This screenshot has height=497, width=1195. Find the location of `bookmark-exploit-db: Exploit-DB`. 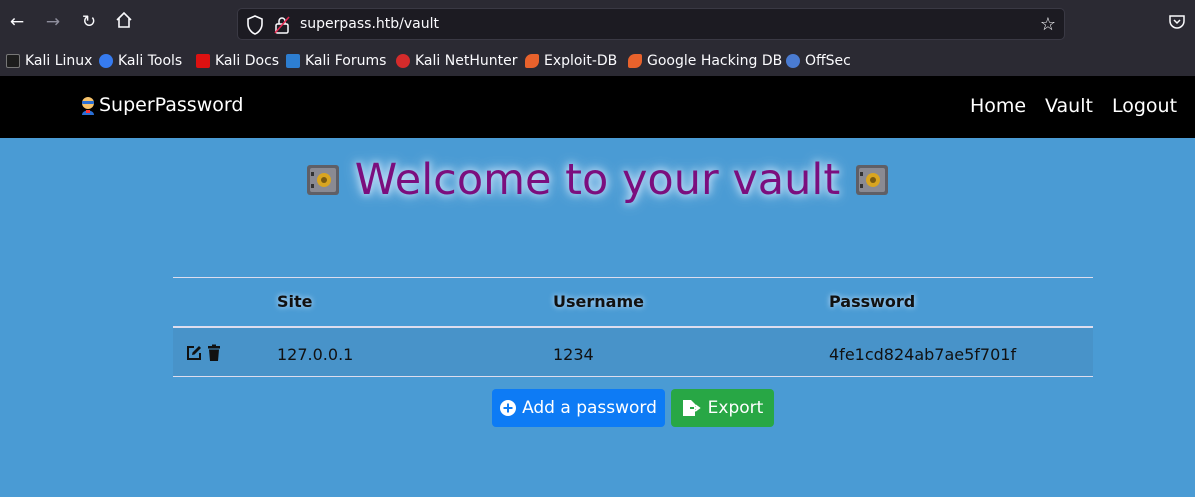

bookmark-exploit-db: Exploit-DB is located at coordinates (571, 61).